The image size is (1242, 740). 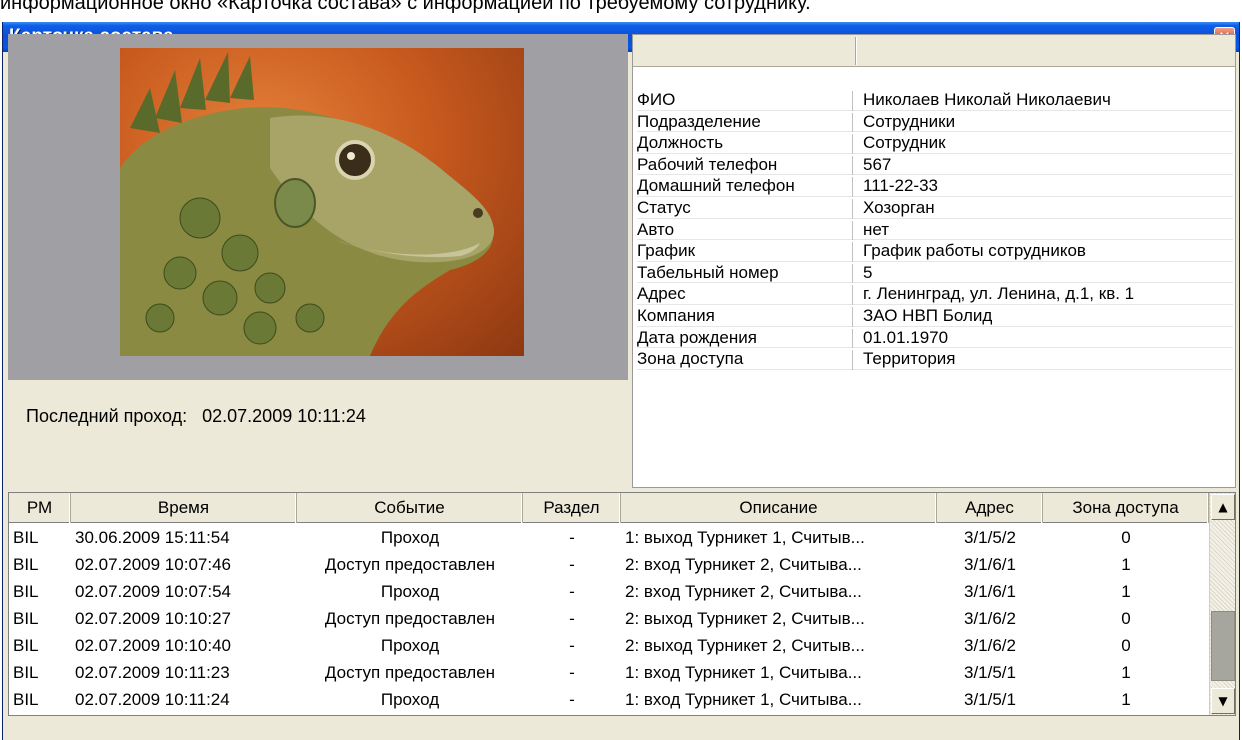 I want to click on cell-time: 02.07.2009 10:10:27, so click(x=153, y=618).